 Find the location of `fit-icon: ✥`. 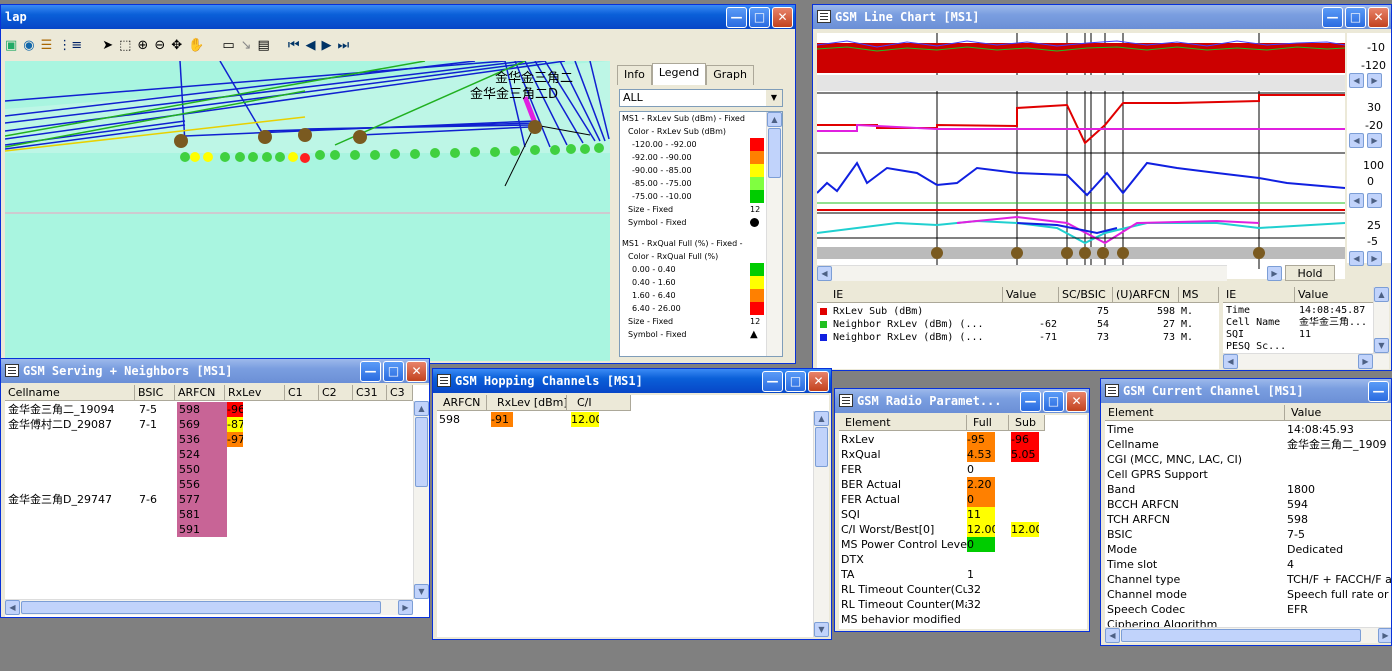

fit-icon: ✥ is located at coordinates (176, 45).